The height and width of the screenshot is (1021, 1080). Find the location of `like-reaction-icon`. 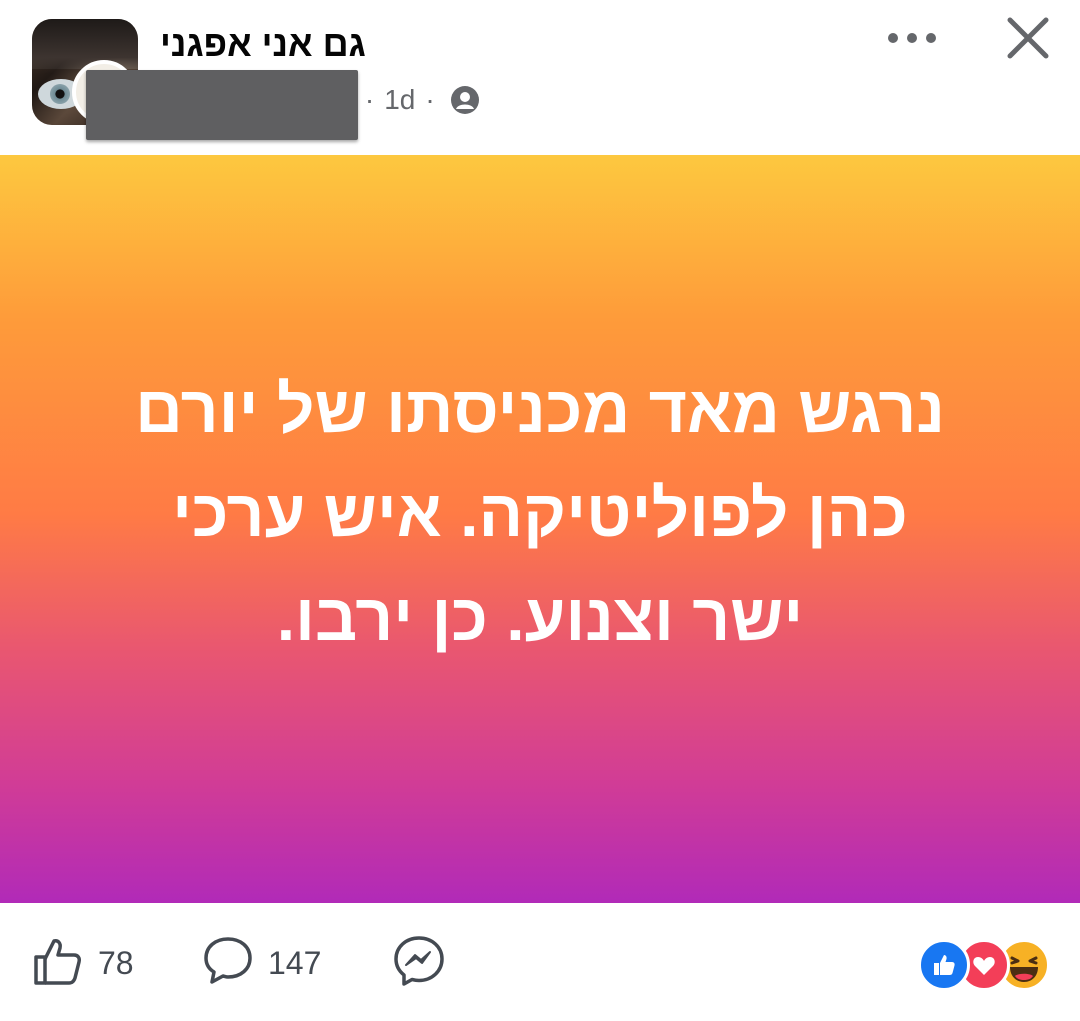

like-reaction-icon is located at coordinates (944, 965).